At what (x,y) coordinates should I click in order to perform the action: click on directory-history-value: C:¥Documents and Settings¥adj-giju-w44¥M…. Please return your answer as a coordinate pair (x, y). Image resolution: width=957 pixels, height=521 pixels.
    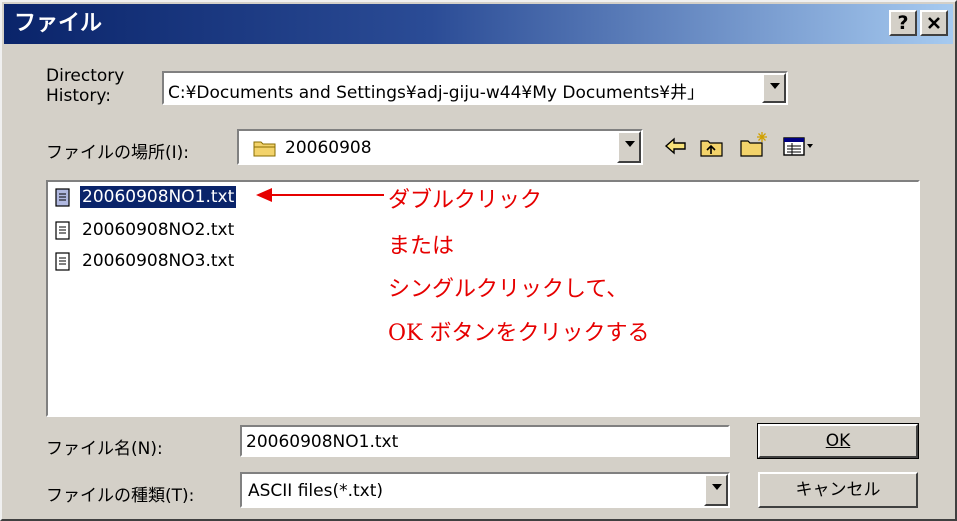
    Looking at the image, I should click on (436, 93).